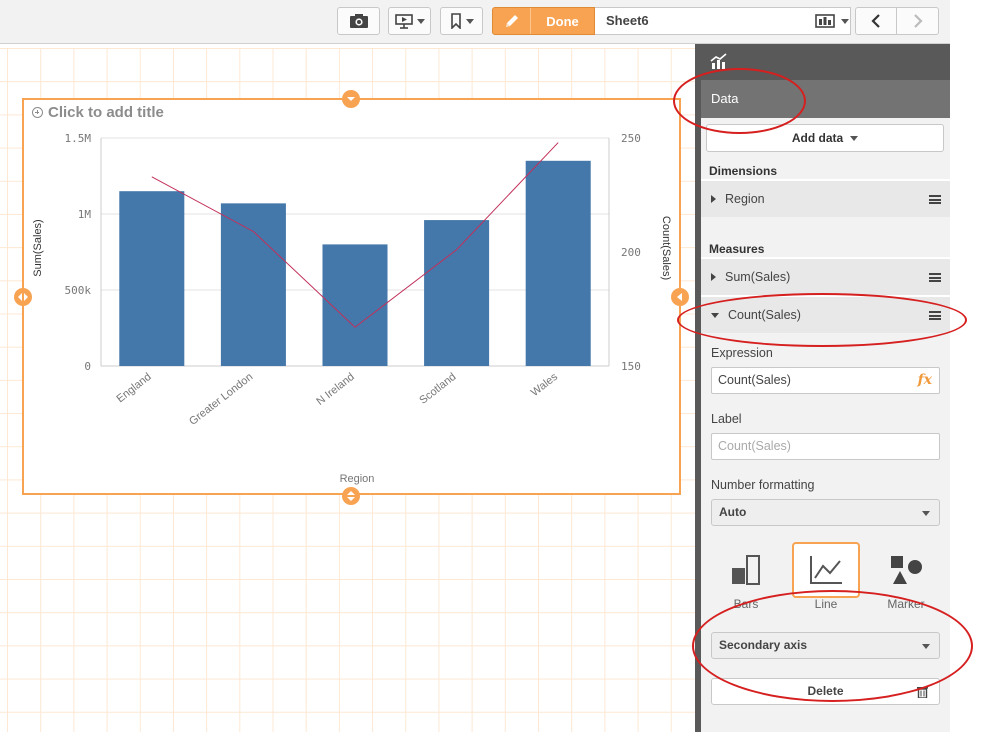 The width and height of the screenshot is (997, 732). I want to click on viz-bars-label: Bars, so click(746, 604).